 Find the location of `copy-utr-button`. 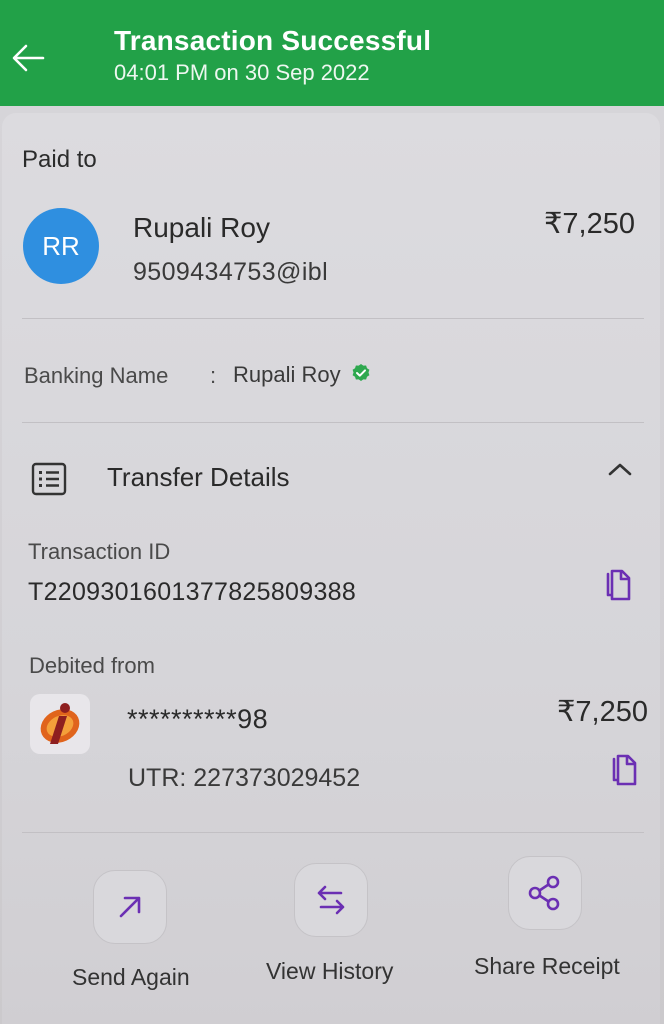

copy-utr-button is located at coordinates (624, 770).